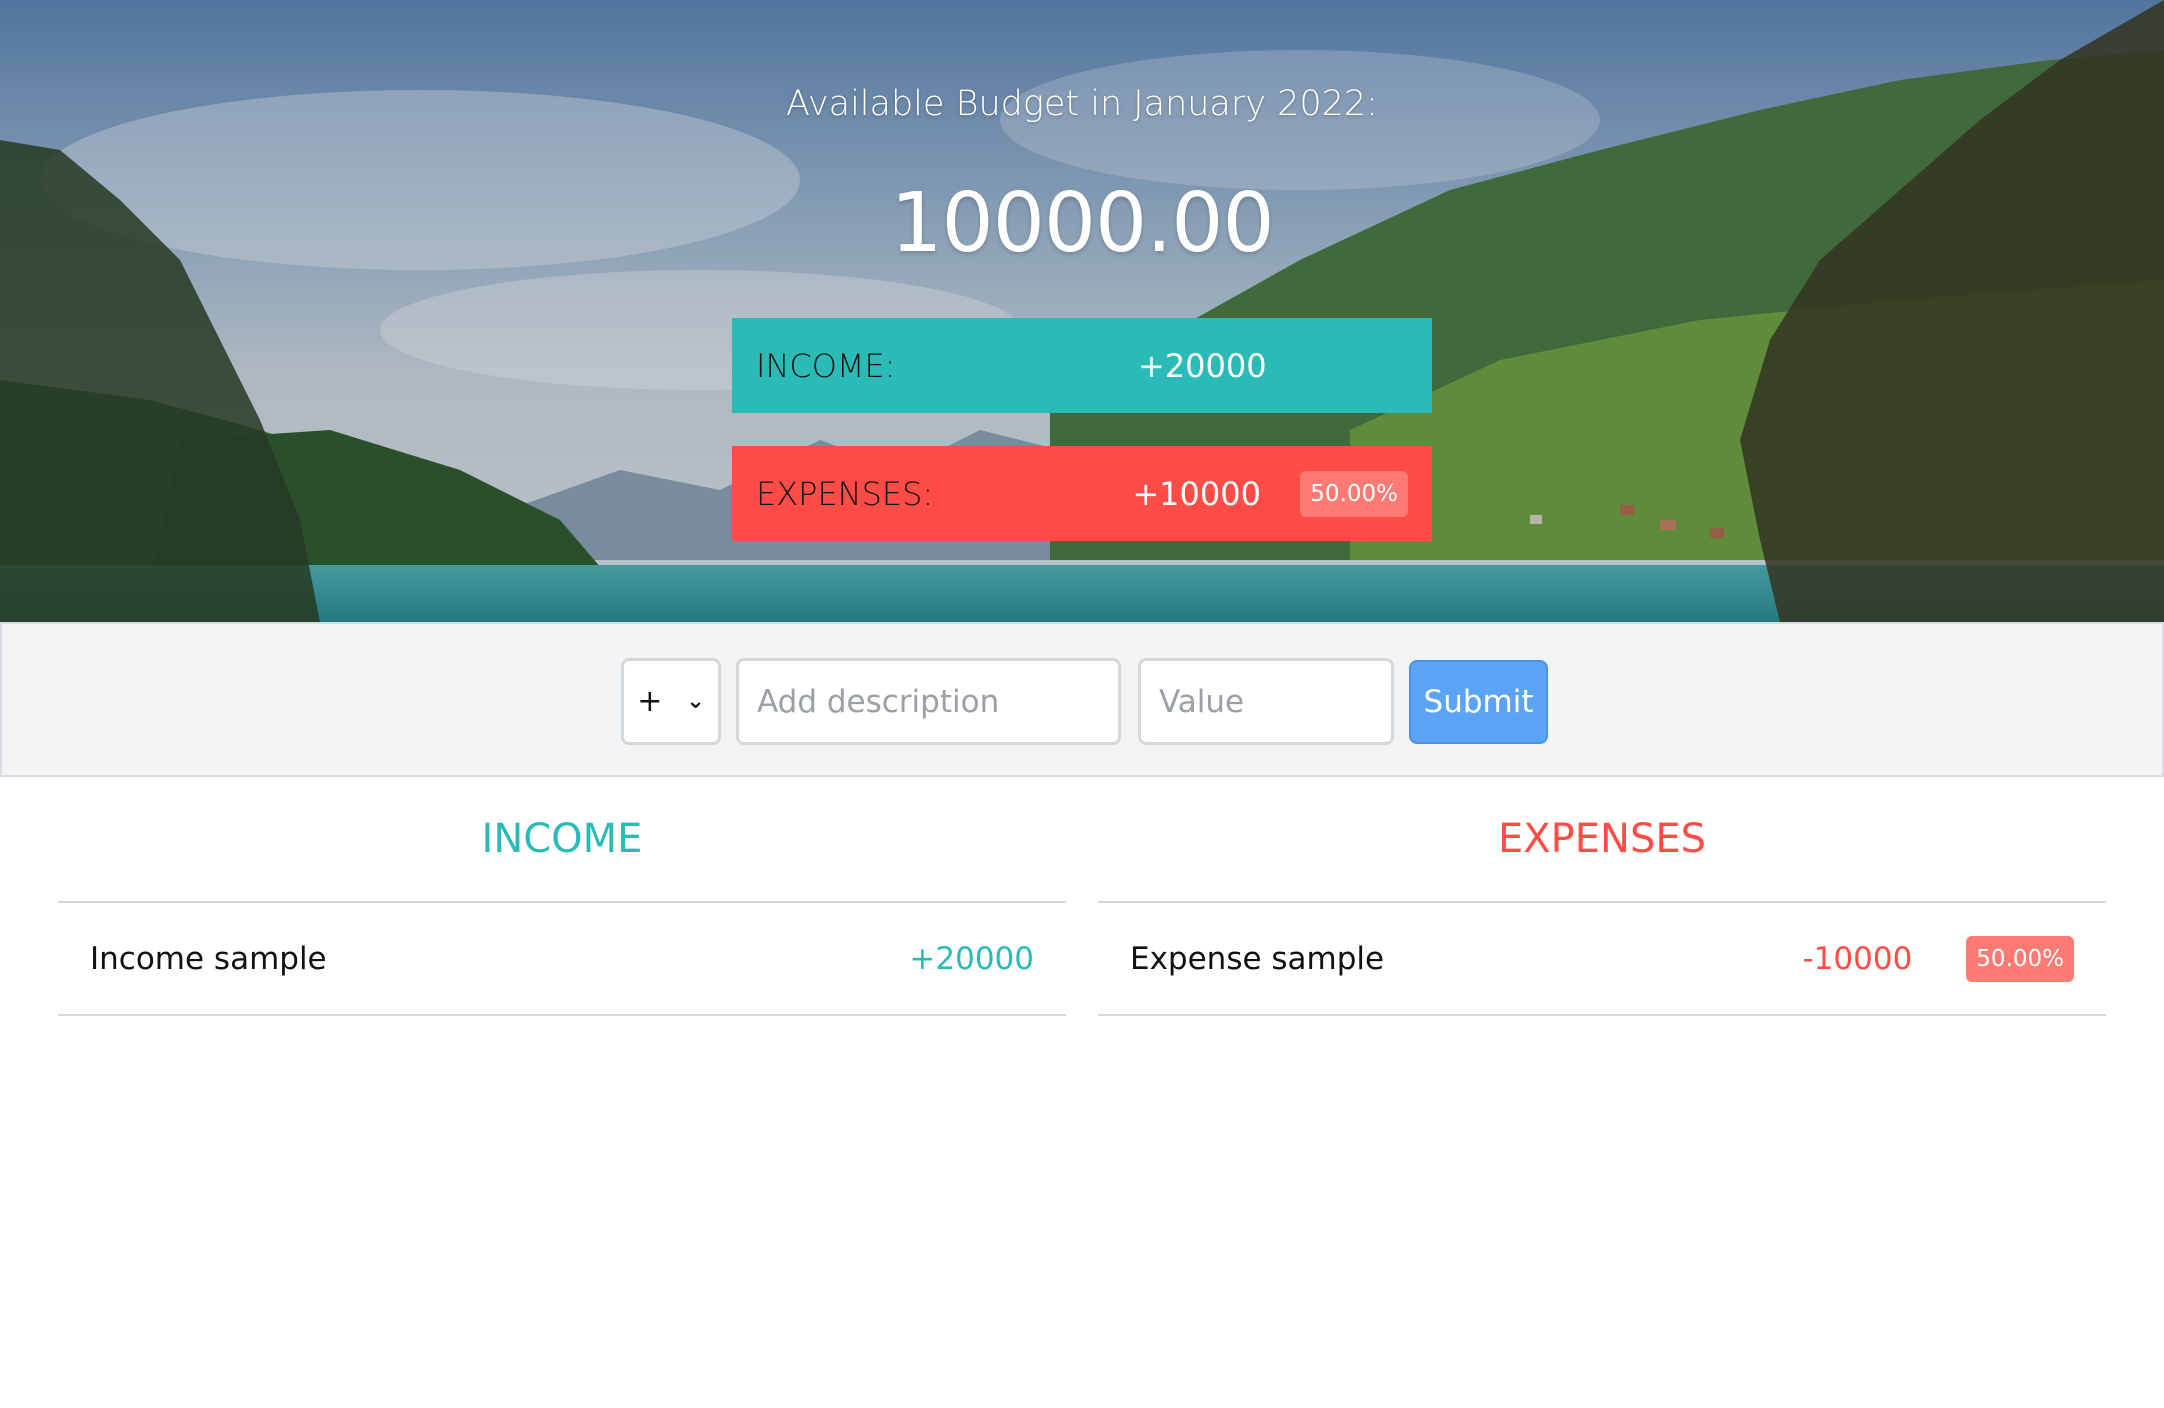 The width and height of the screenshot is (2164, 1408). What do you see at coordinates (1082, 365) in the screenshot?
I see `income-summary: Income: +20000` at bounding box center [1082, 365].